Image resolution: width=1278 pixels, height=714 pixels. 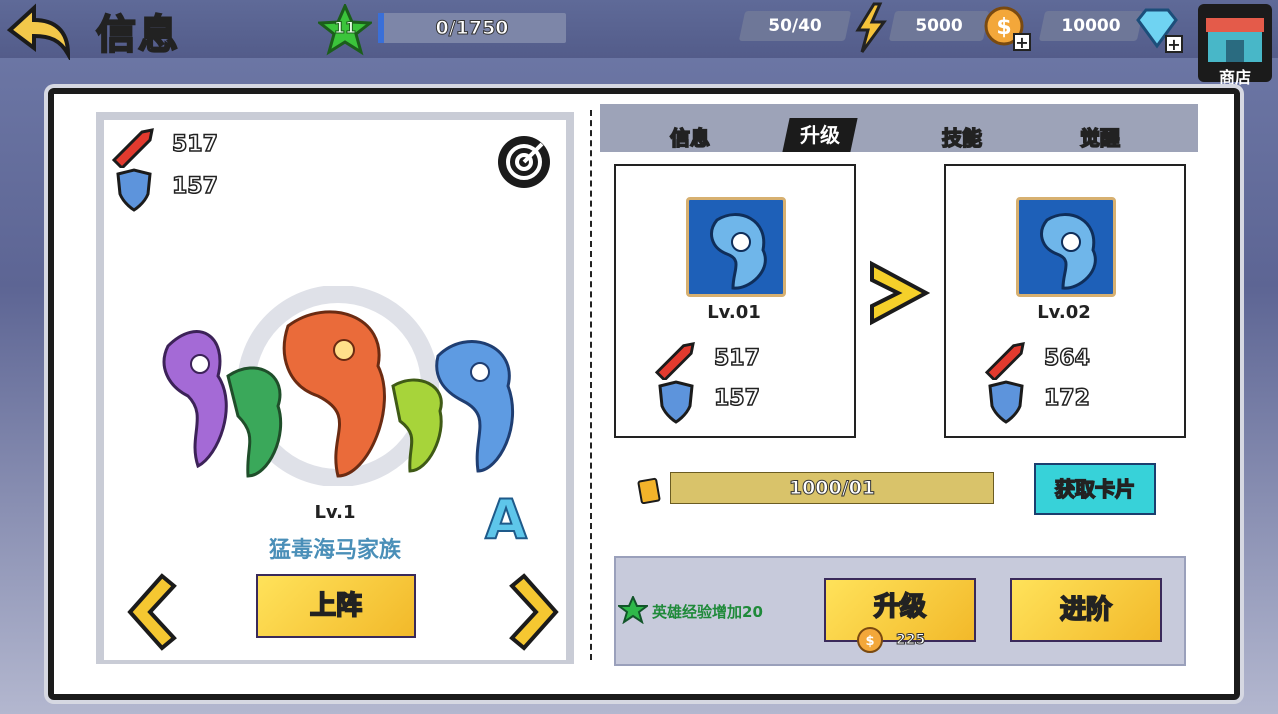 I want to click on exp-text: 0/1750, so click(x=472, y=28).